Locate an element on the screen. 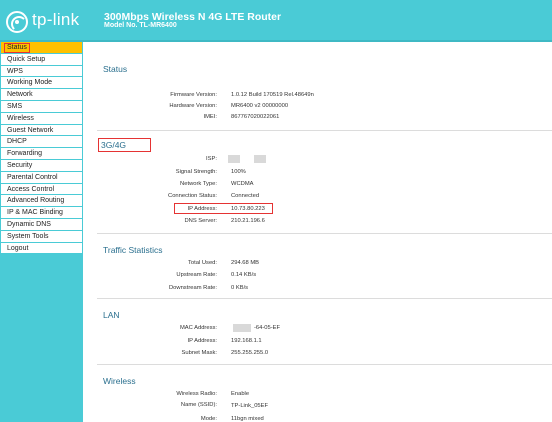  sidebar-item-status: Status is located at coordinates (41, 48).